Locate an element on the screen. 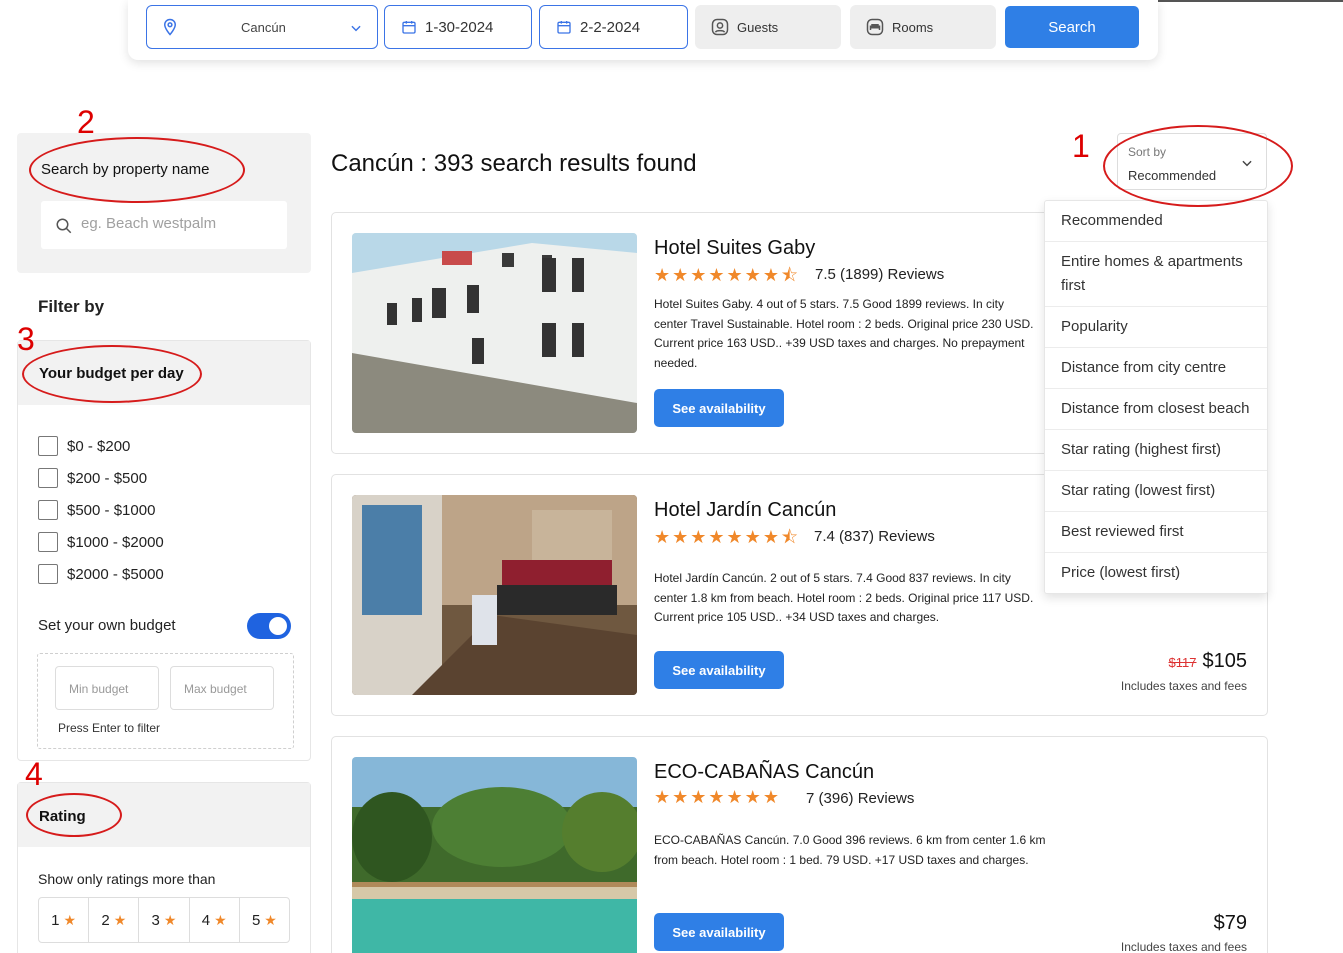 The image size is (1343, 953). sort-value: Recommended is located at coordinates (1172, 175).